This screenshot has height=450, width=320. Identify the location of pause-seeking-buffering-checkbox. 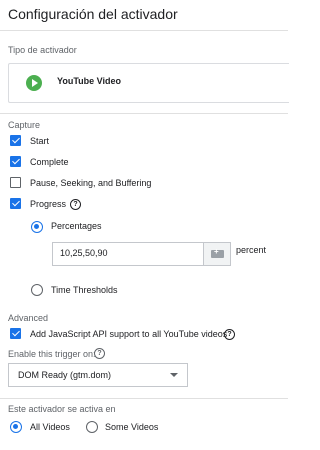
(15, 182).